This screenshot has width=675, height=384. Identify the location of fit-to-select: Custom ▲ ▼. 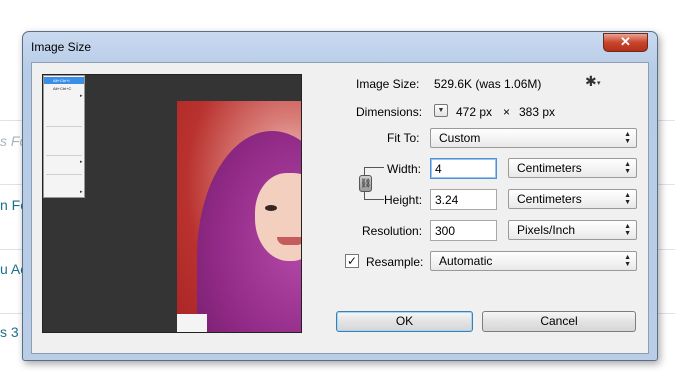
(533, 138).